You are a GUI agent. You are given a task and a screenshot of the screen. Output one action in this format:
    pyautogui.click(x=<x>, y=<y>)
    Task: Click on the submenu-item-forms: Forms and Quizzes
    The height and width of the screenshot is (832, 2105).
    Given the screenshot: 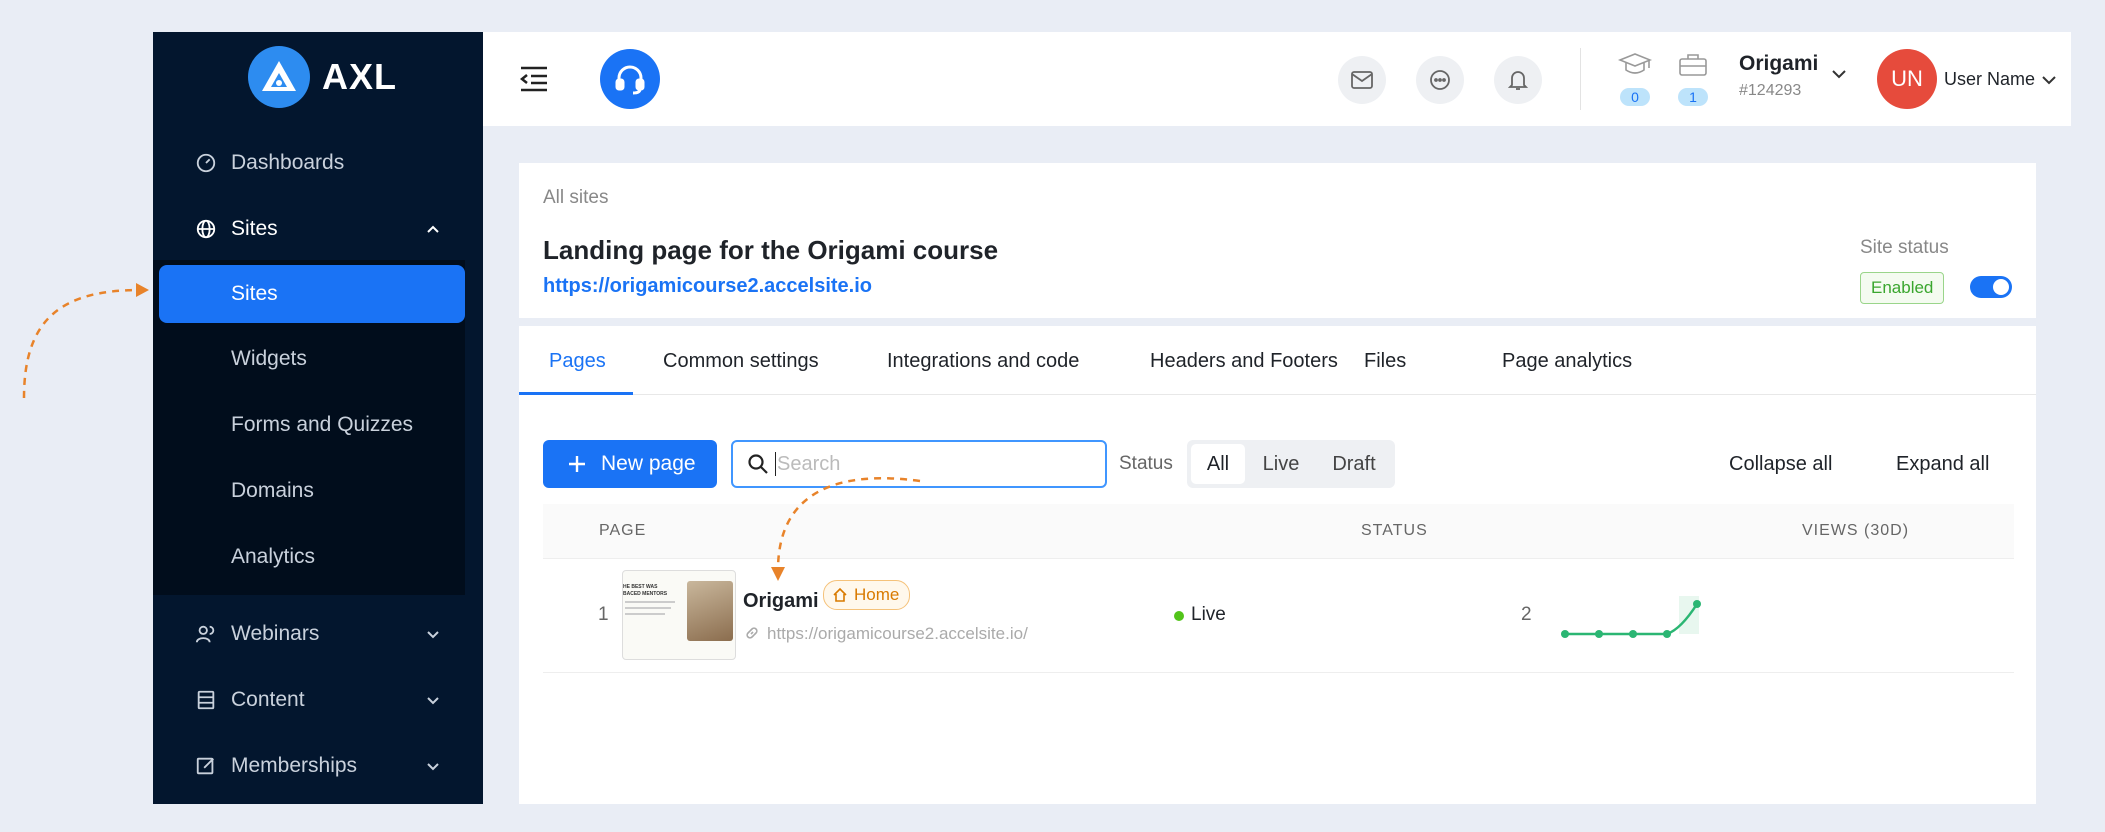 What is the action you would take?
    pyautogui.click(x=312, y=425)
    